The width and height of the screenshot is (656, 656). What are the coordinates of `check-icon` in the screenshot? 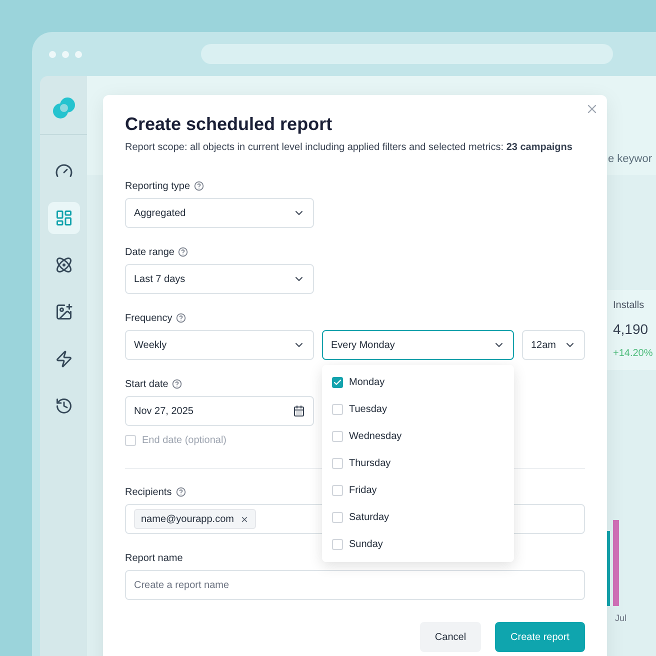 It's located at (337, 382).